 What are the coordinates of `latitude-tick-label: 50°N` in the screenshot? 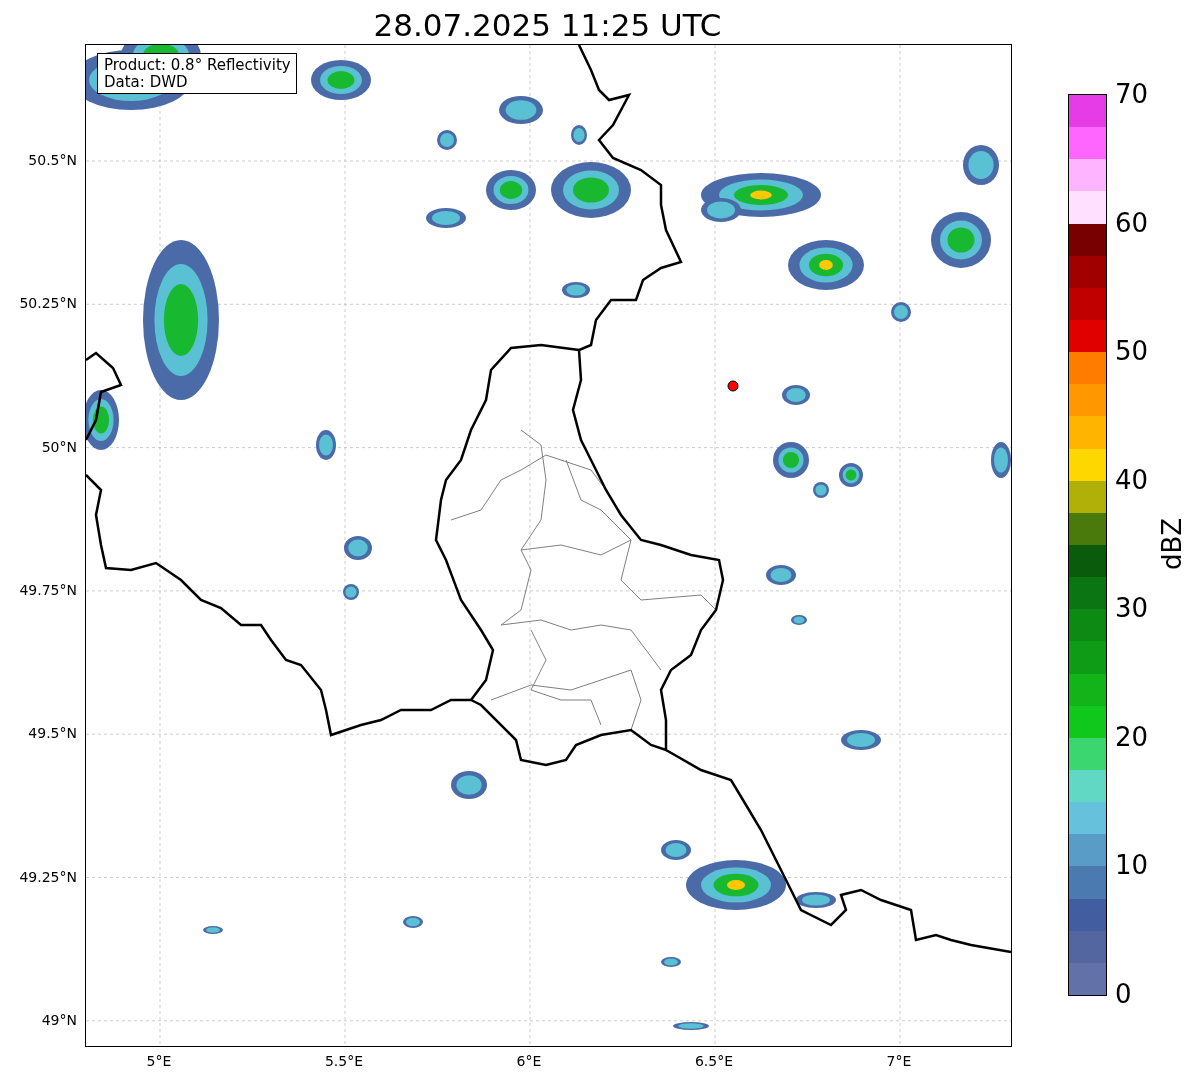 It's located at (59, 446).